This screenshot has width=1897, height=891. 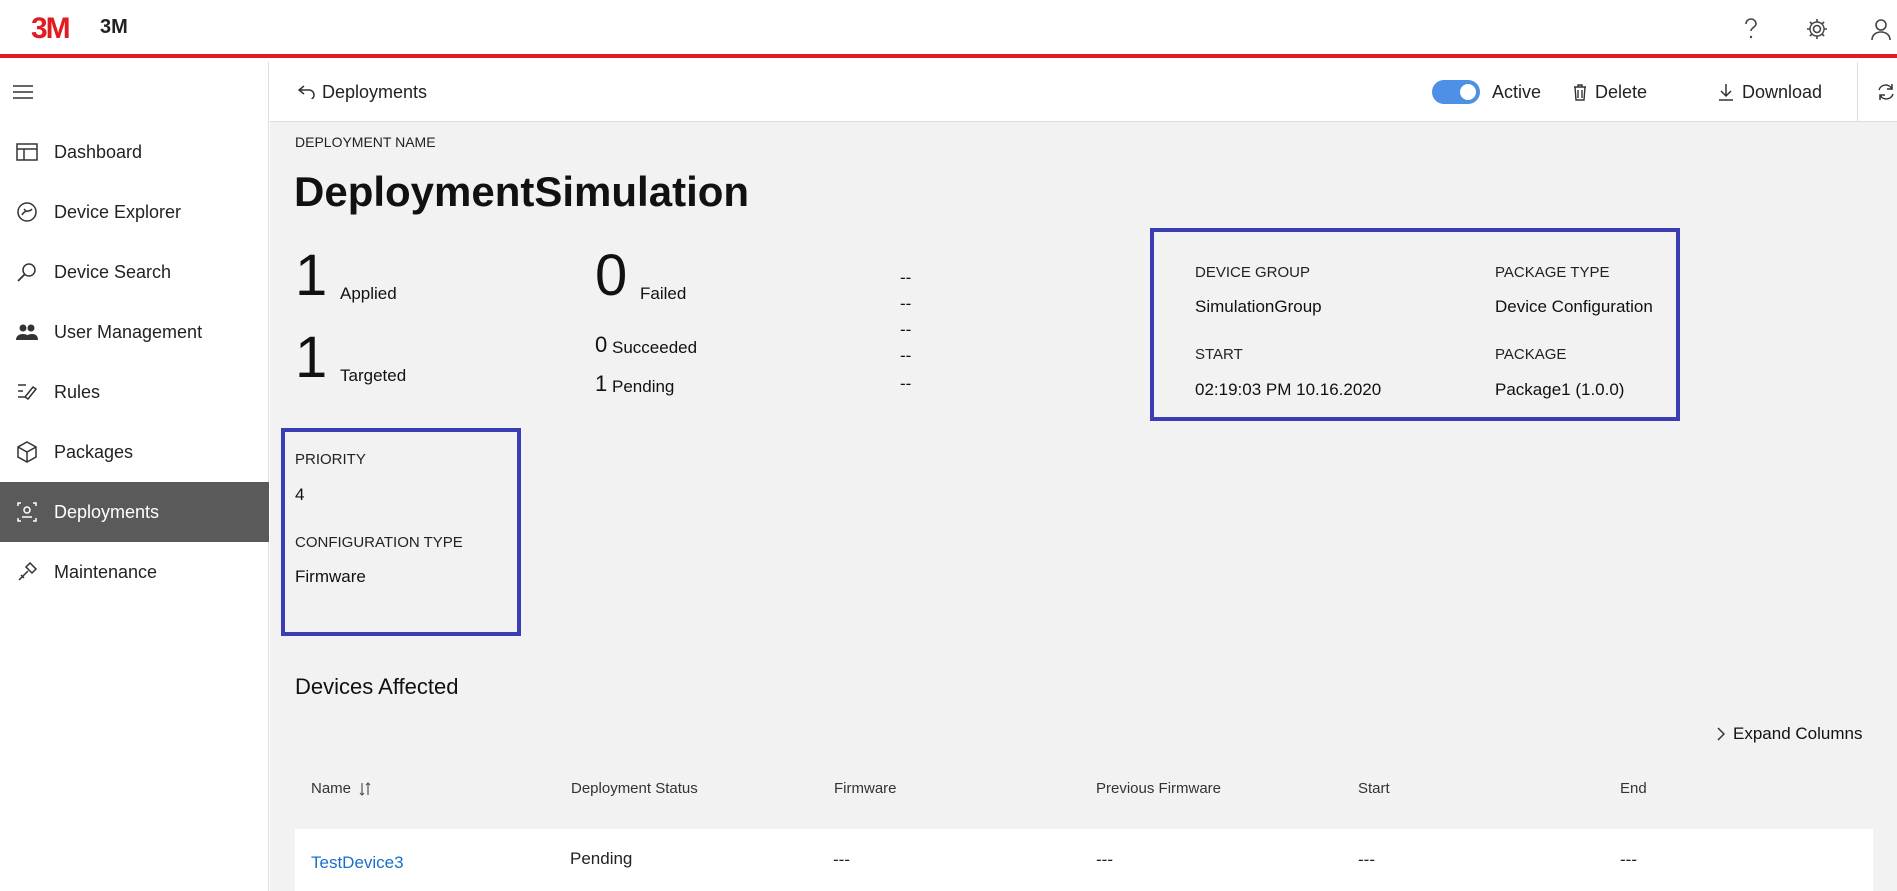 I want to click on start-cell: ---, so click(x=1366, y=859).